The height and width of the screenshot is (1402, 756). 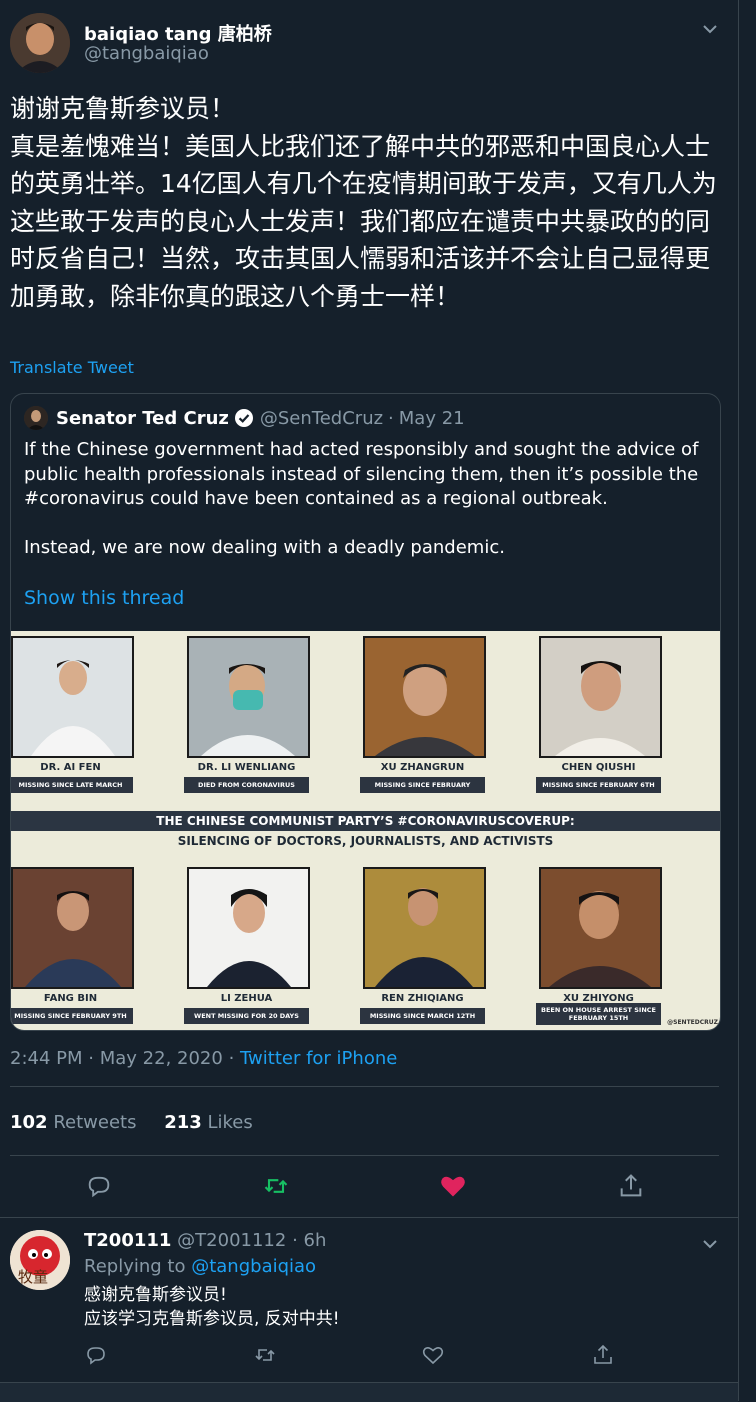 What do you see at coordinates (315, 1240) in the screenshot?
I see `reply-age: 6h` at bounding box center [315, 1240].